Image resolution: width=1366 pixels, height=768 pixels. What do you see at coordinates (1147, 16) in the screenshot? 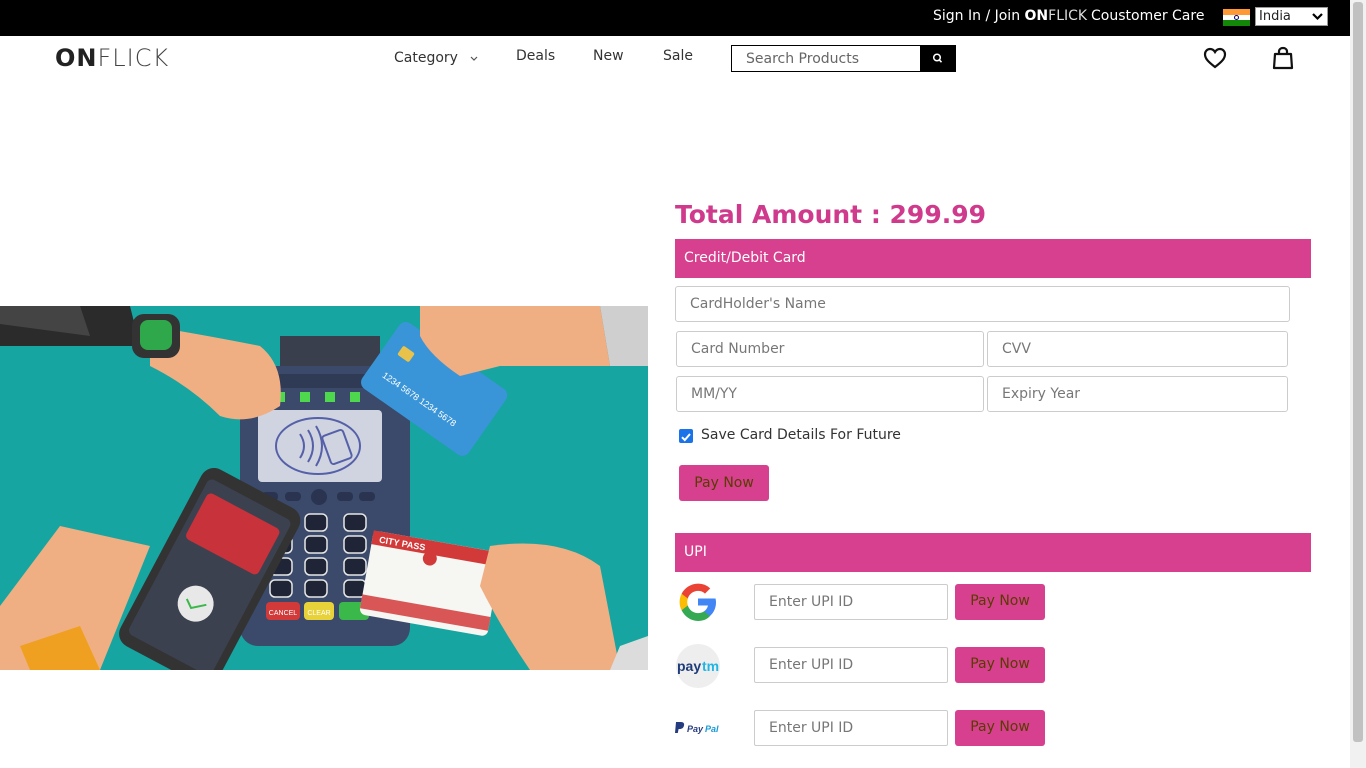
I see `customer-care-link: Coustomer Care` at bounding box center [1147, 16].